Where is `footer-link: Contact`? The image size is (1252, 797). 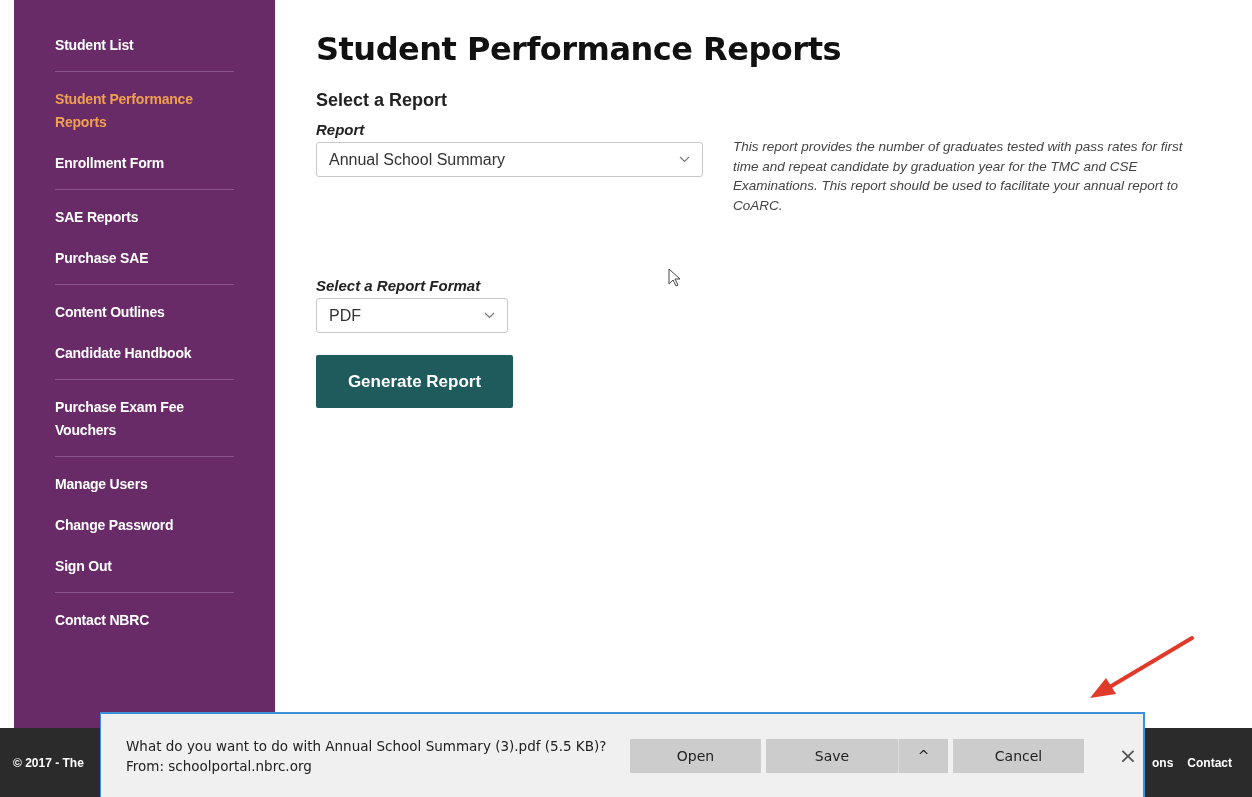
footer-link: Contact is located at coordinates (1209, 762).